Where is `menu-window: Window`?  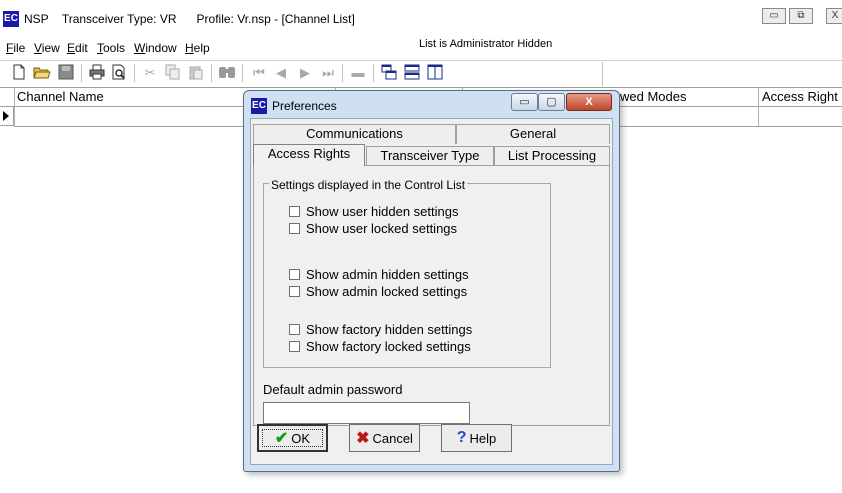
menu-window: Window is located at coordinates (155, 48).